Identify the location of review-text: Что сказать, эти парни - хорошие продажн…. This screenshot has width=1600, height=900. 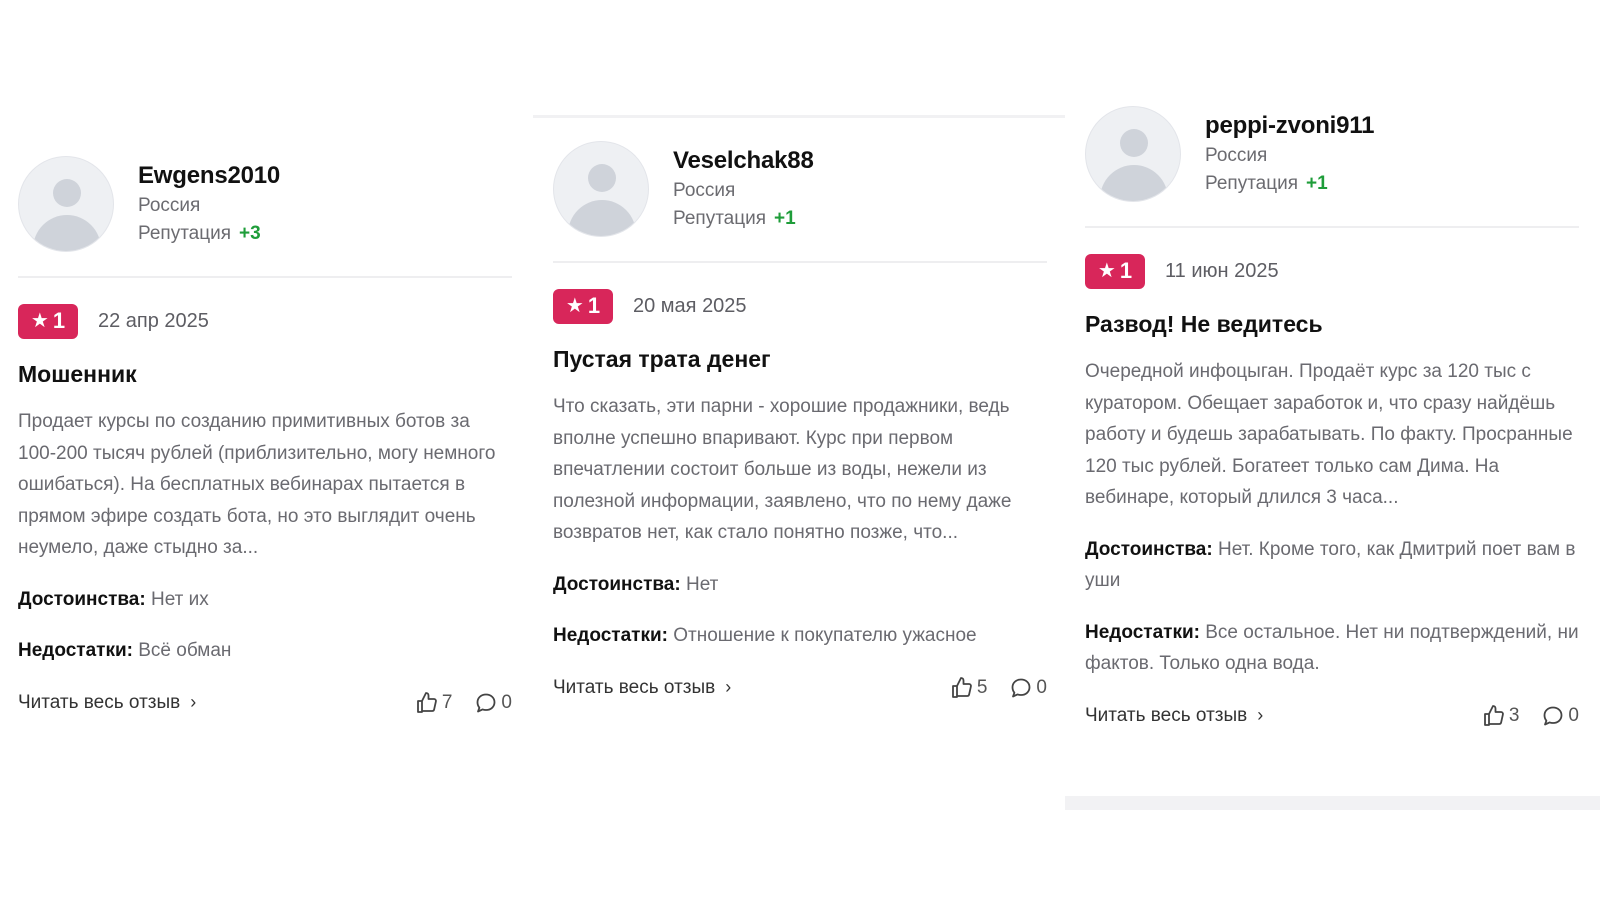
(782, 469).